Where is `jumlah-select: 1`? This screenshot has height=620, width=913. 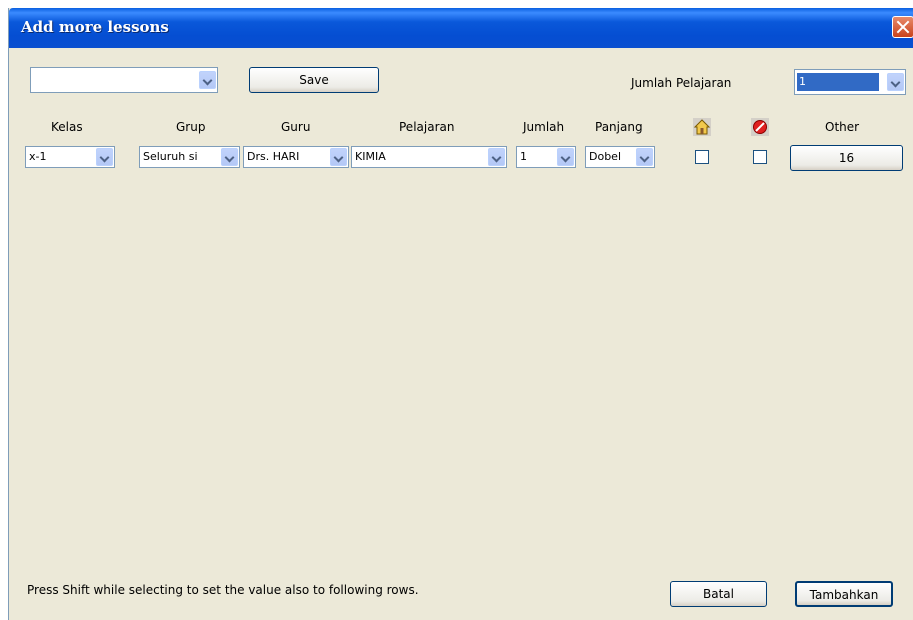 jumlah-select: 1 is located at coordinates (546, 157).